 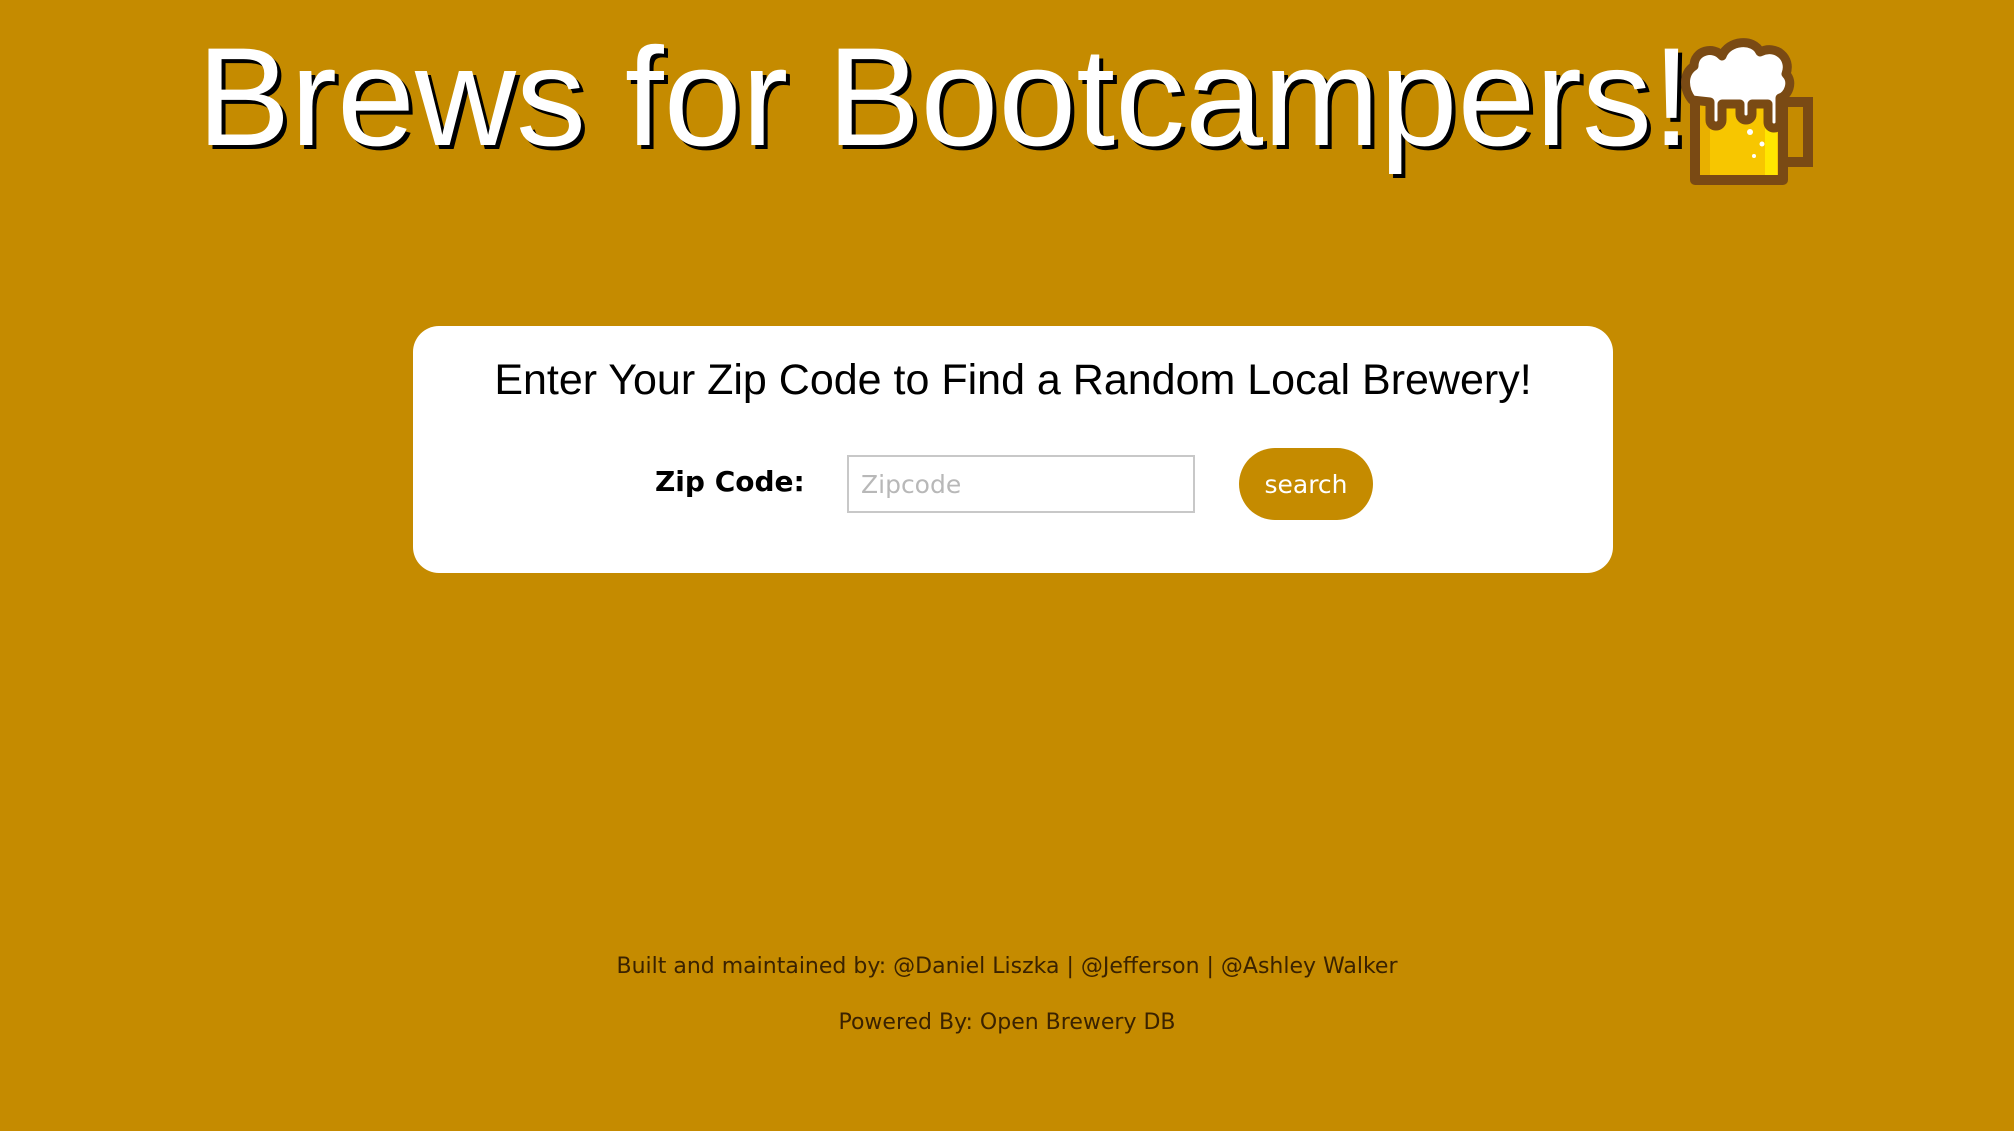 What do you see at coordinates (1306, 484) in the screenshot?
I see `search-button: search` at bounding box center [1306, 484].